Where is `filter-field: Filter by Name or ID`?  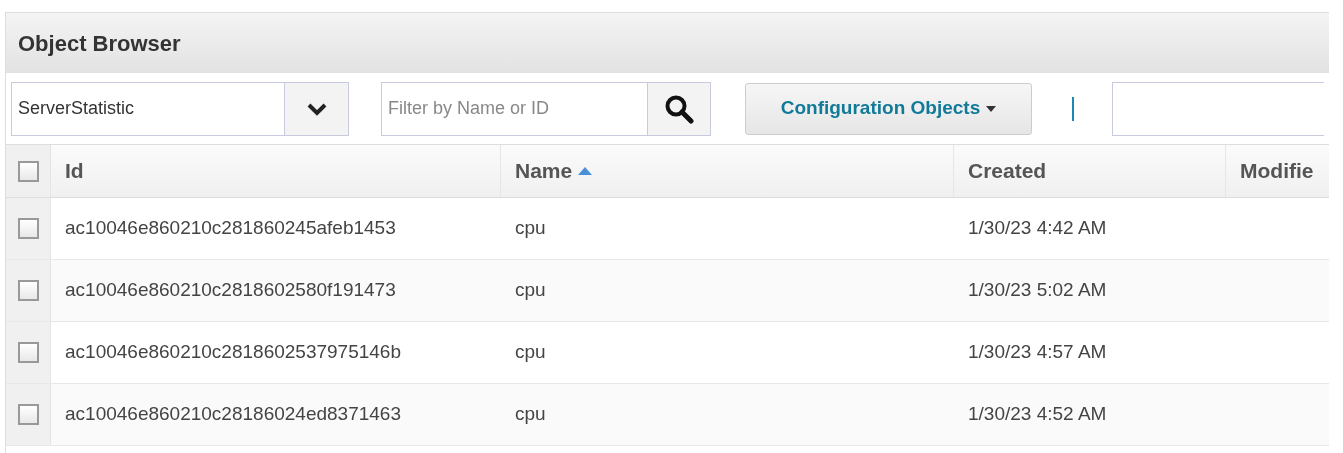
filter-field: Filter by Name or ID is located at coordinates (514, 108).